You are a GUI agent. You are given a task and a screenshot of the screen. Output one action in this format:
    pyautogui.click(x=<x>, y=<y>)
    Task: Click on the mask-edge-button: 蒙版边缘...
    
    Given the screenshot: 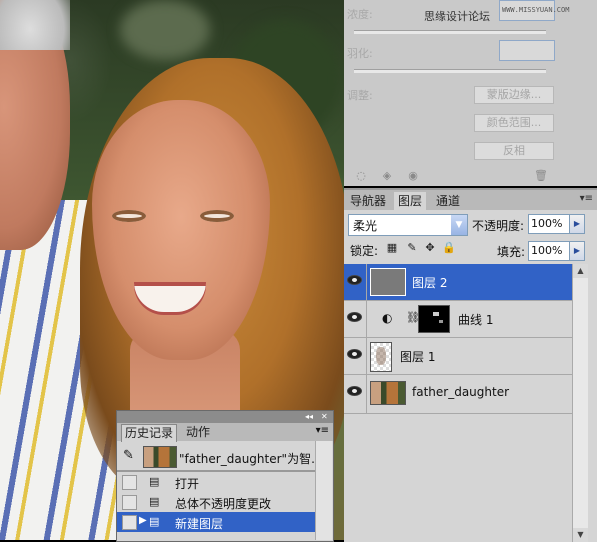 What is the action you would take?
    pyautogui.click(x=514, y=95)
    